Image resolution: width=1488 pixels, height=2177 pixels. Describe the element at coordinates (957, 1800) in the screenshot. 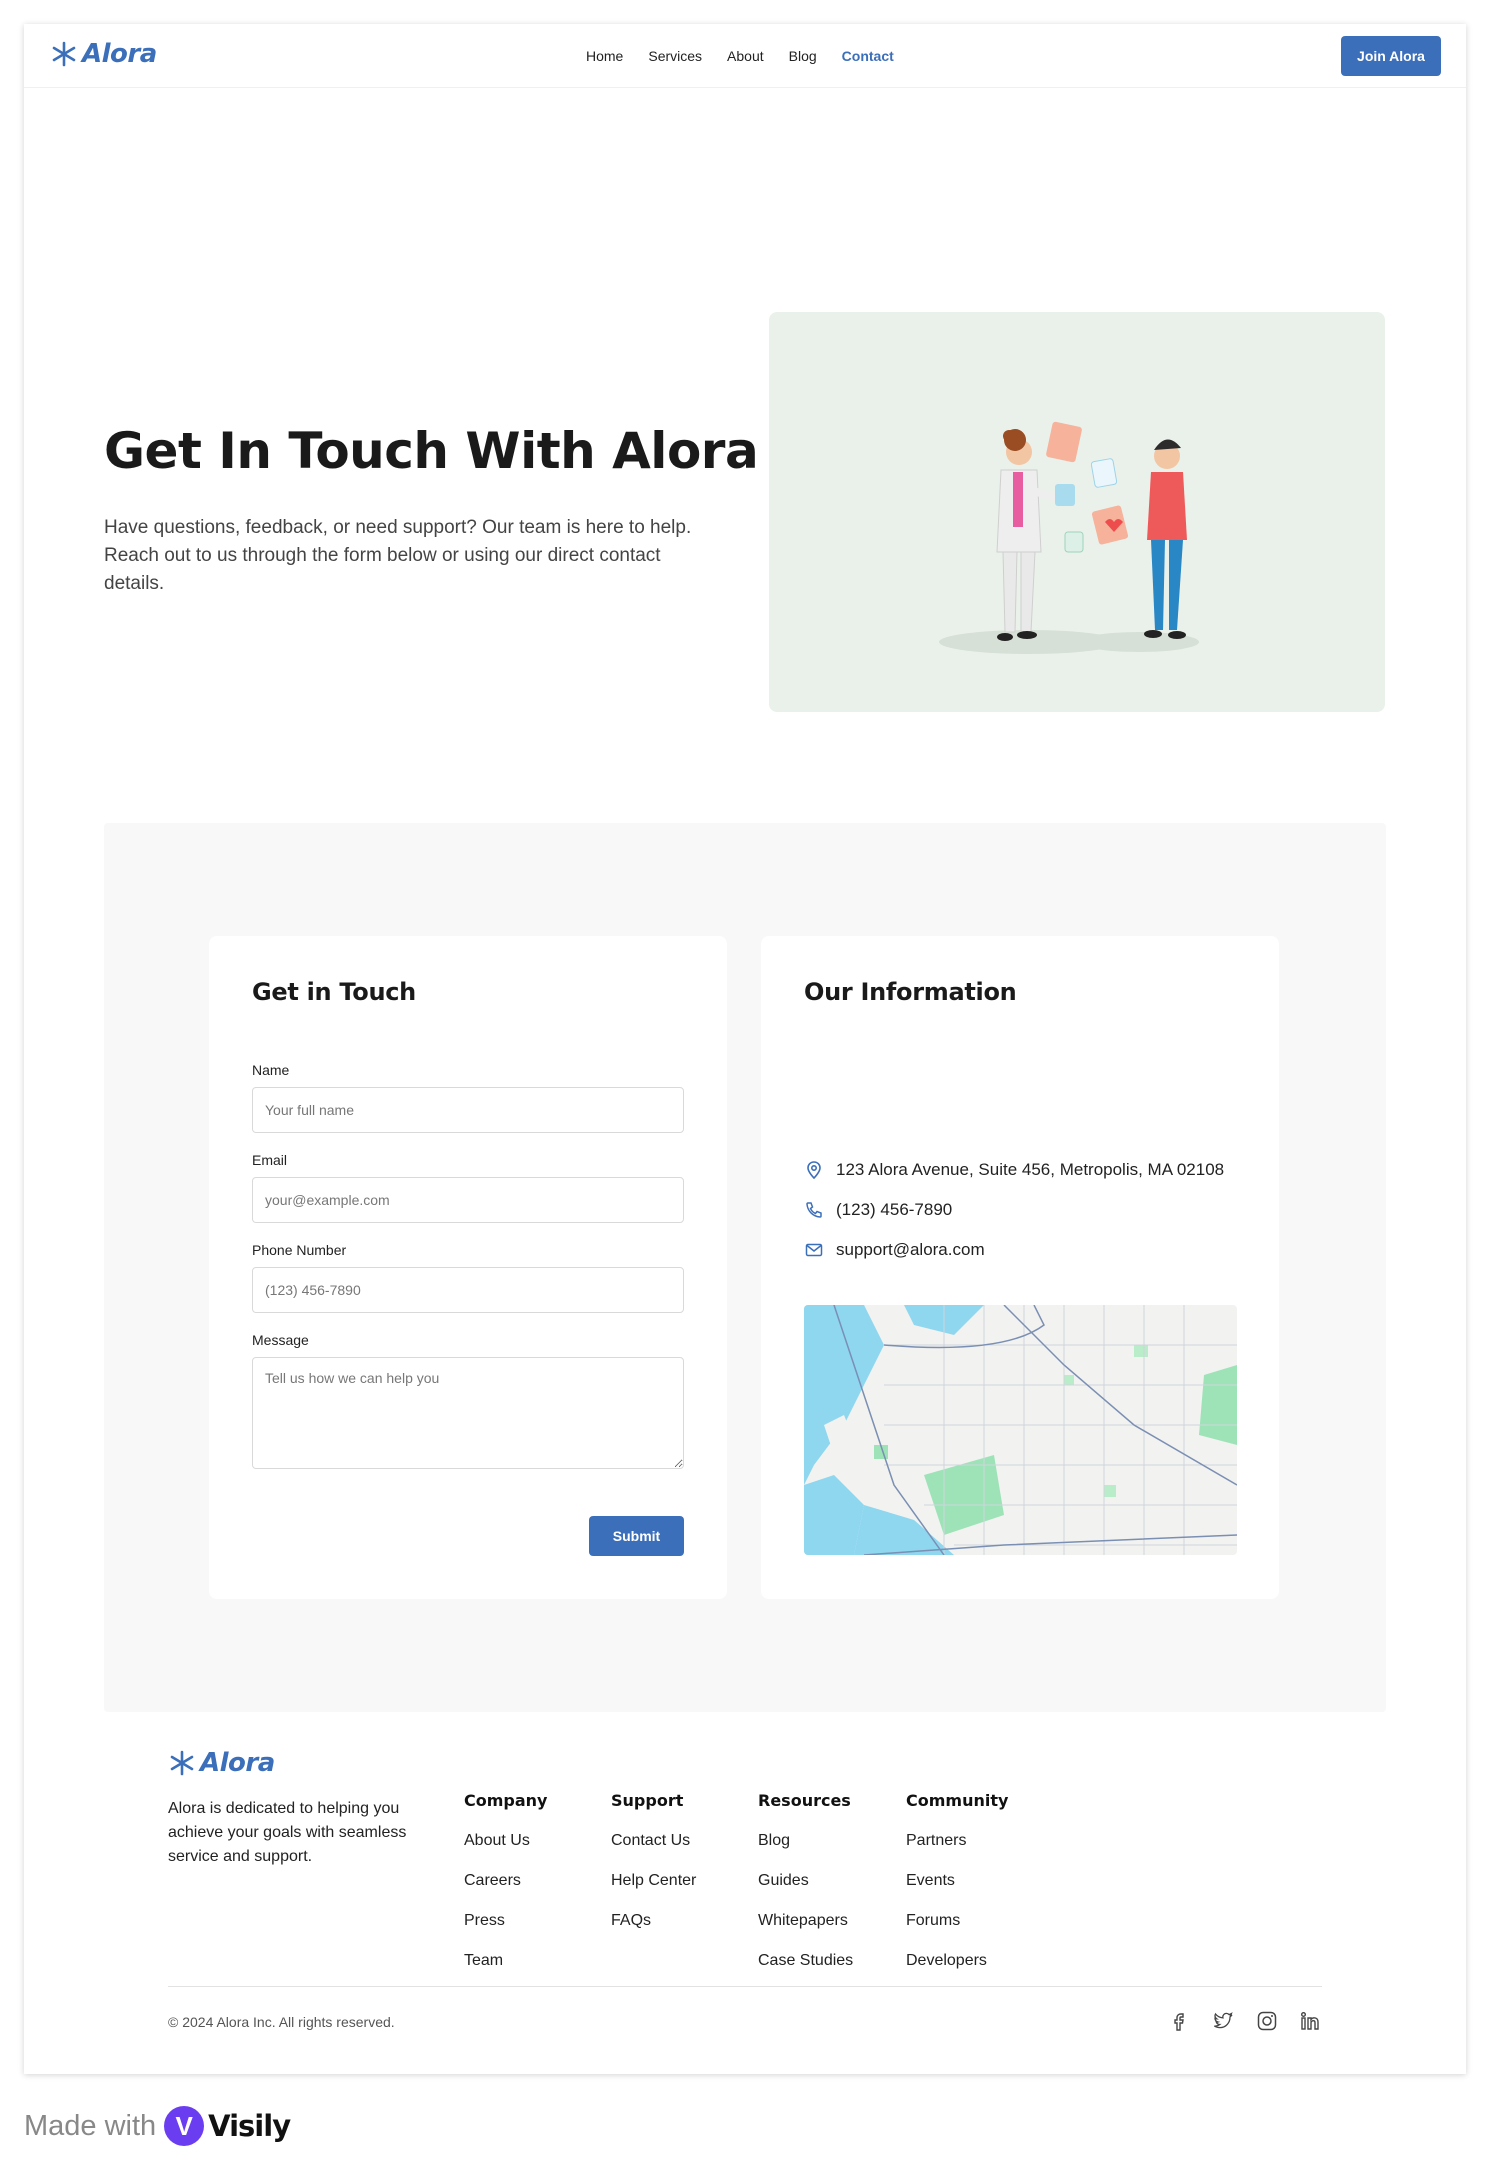

I see `footer-col-title: Community` at that location.